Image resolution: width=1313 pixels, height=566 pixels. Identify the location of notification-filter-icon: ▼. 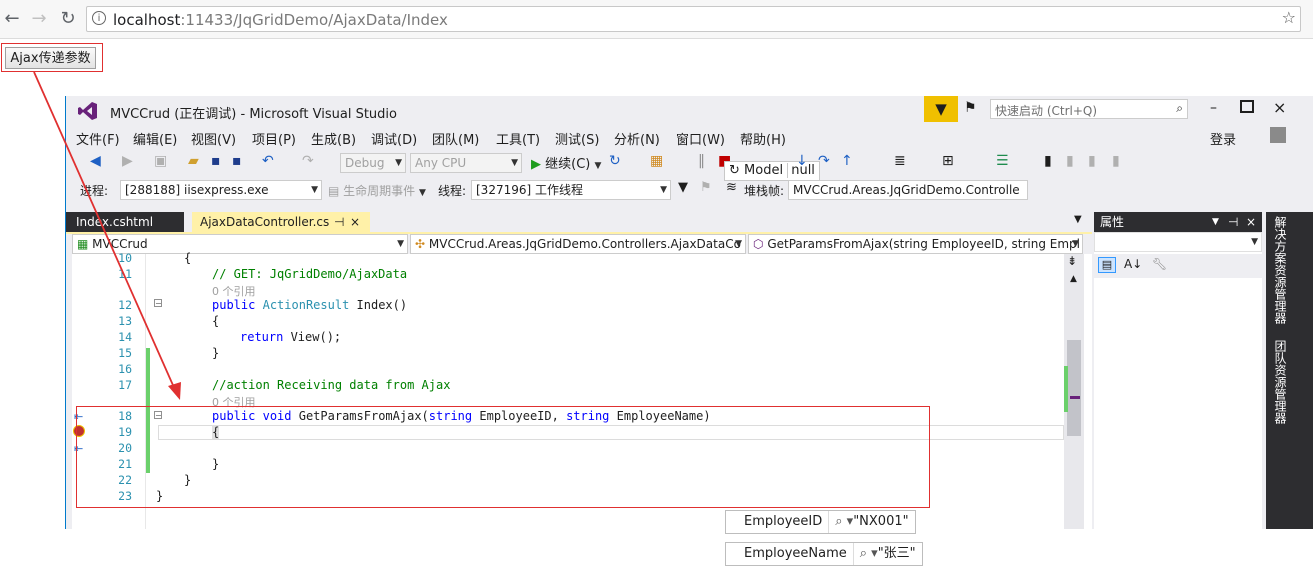
(941, 109).